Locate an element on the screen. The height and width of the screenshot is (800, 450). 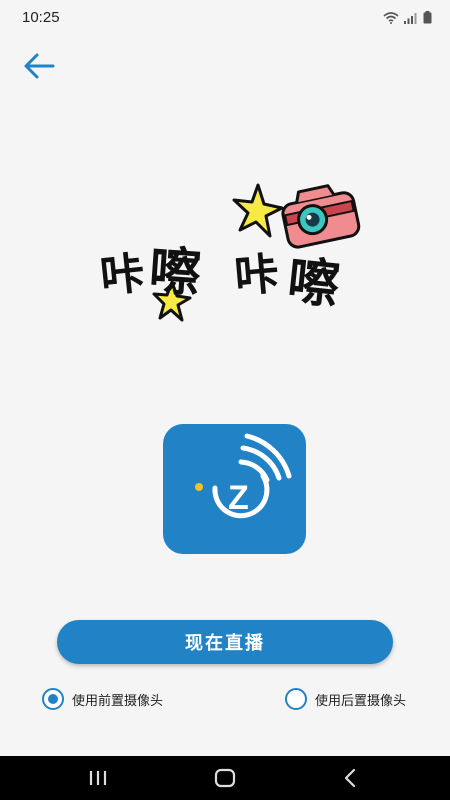
rear-camera-label: 使用后置摄像头 is located at coordinates (361, 701).